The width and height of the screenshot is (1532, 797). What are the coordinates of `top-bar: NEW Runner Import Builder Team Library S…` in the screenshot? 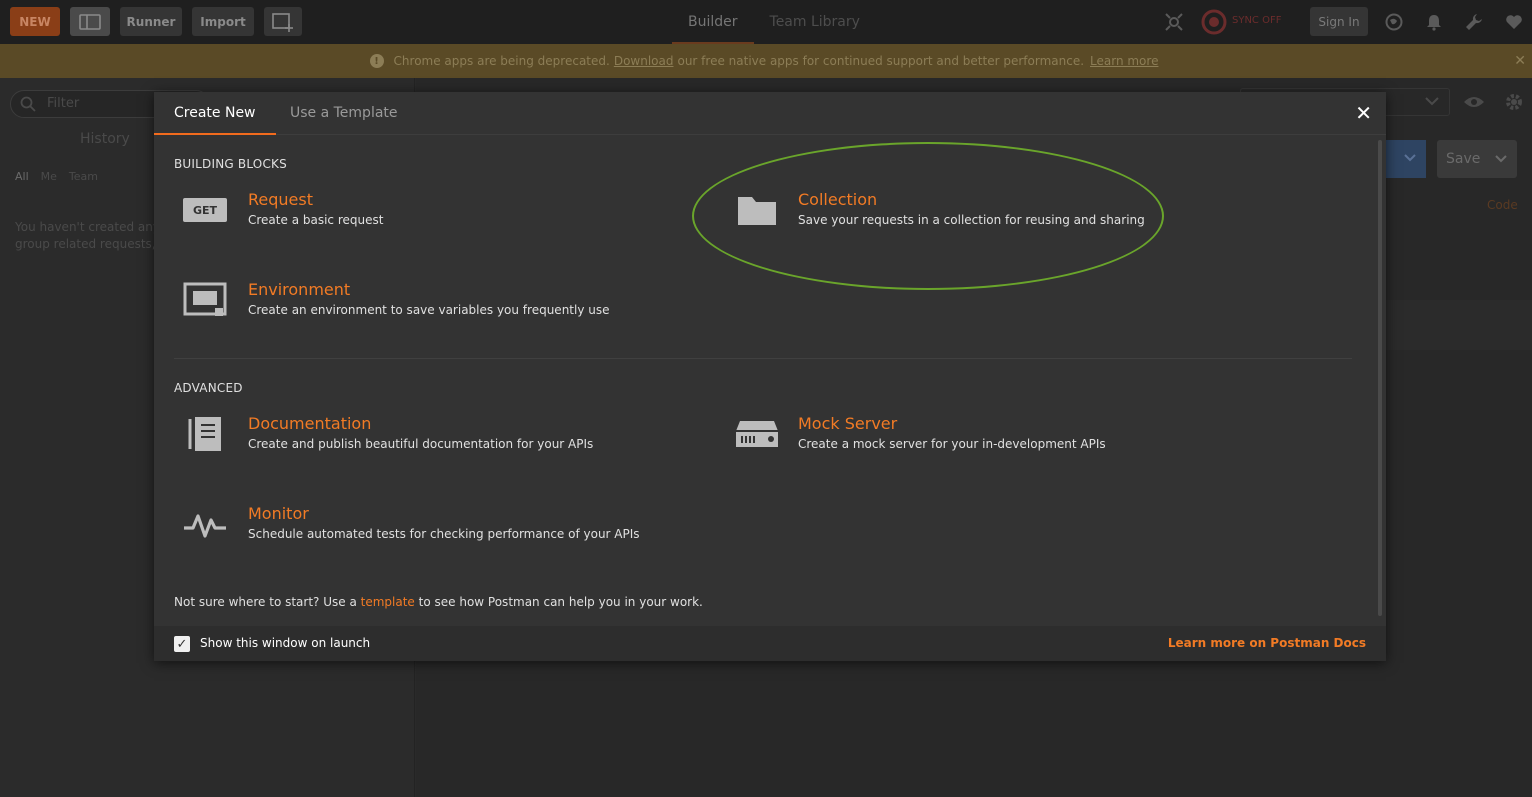 It's located at (766, 22).